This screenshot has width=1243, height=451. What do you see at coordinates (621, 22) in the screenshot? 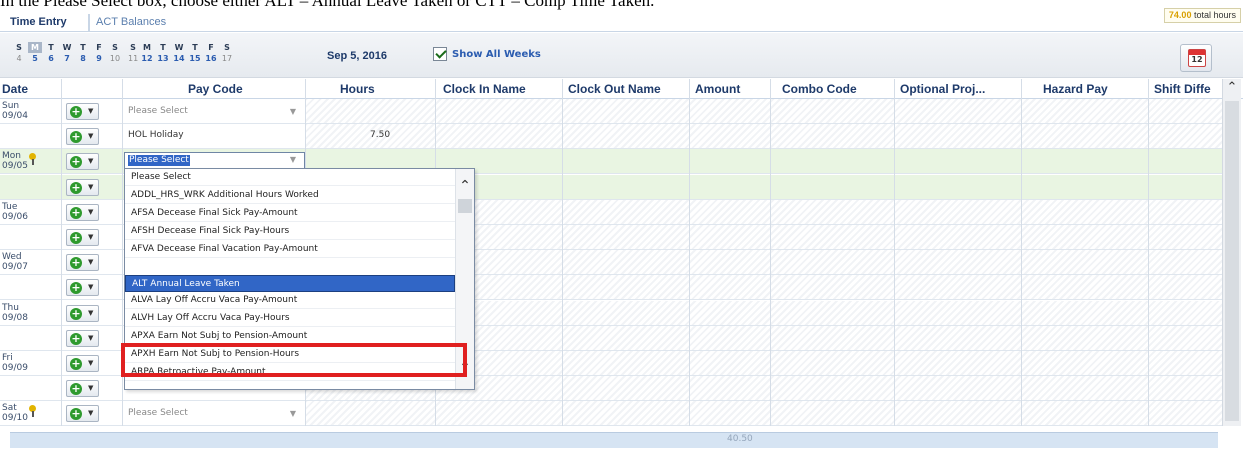
I see `tab-bar: Time Entry ACT Balances` at bounding box center [621, 22].